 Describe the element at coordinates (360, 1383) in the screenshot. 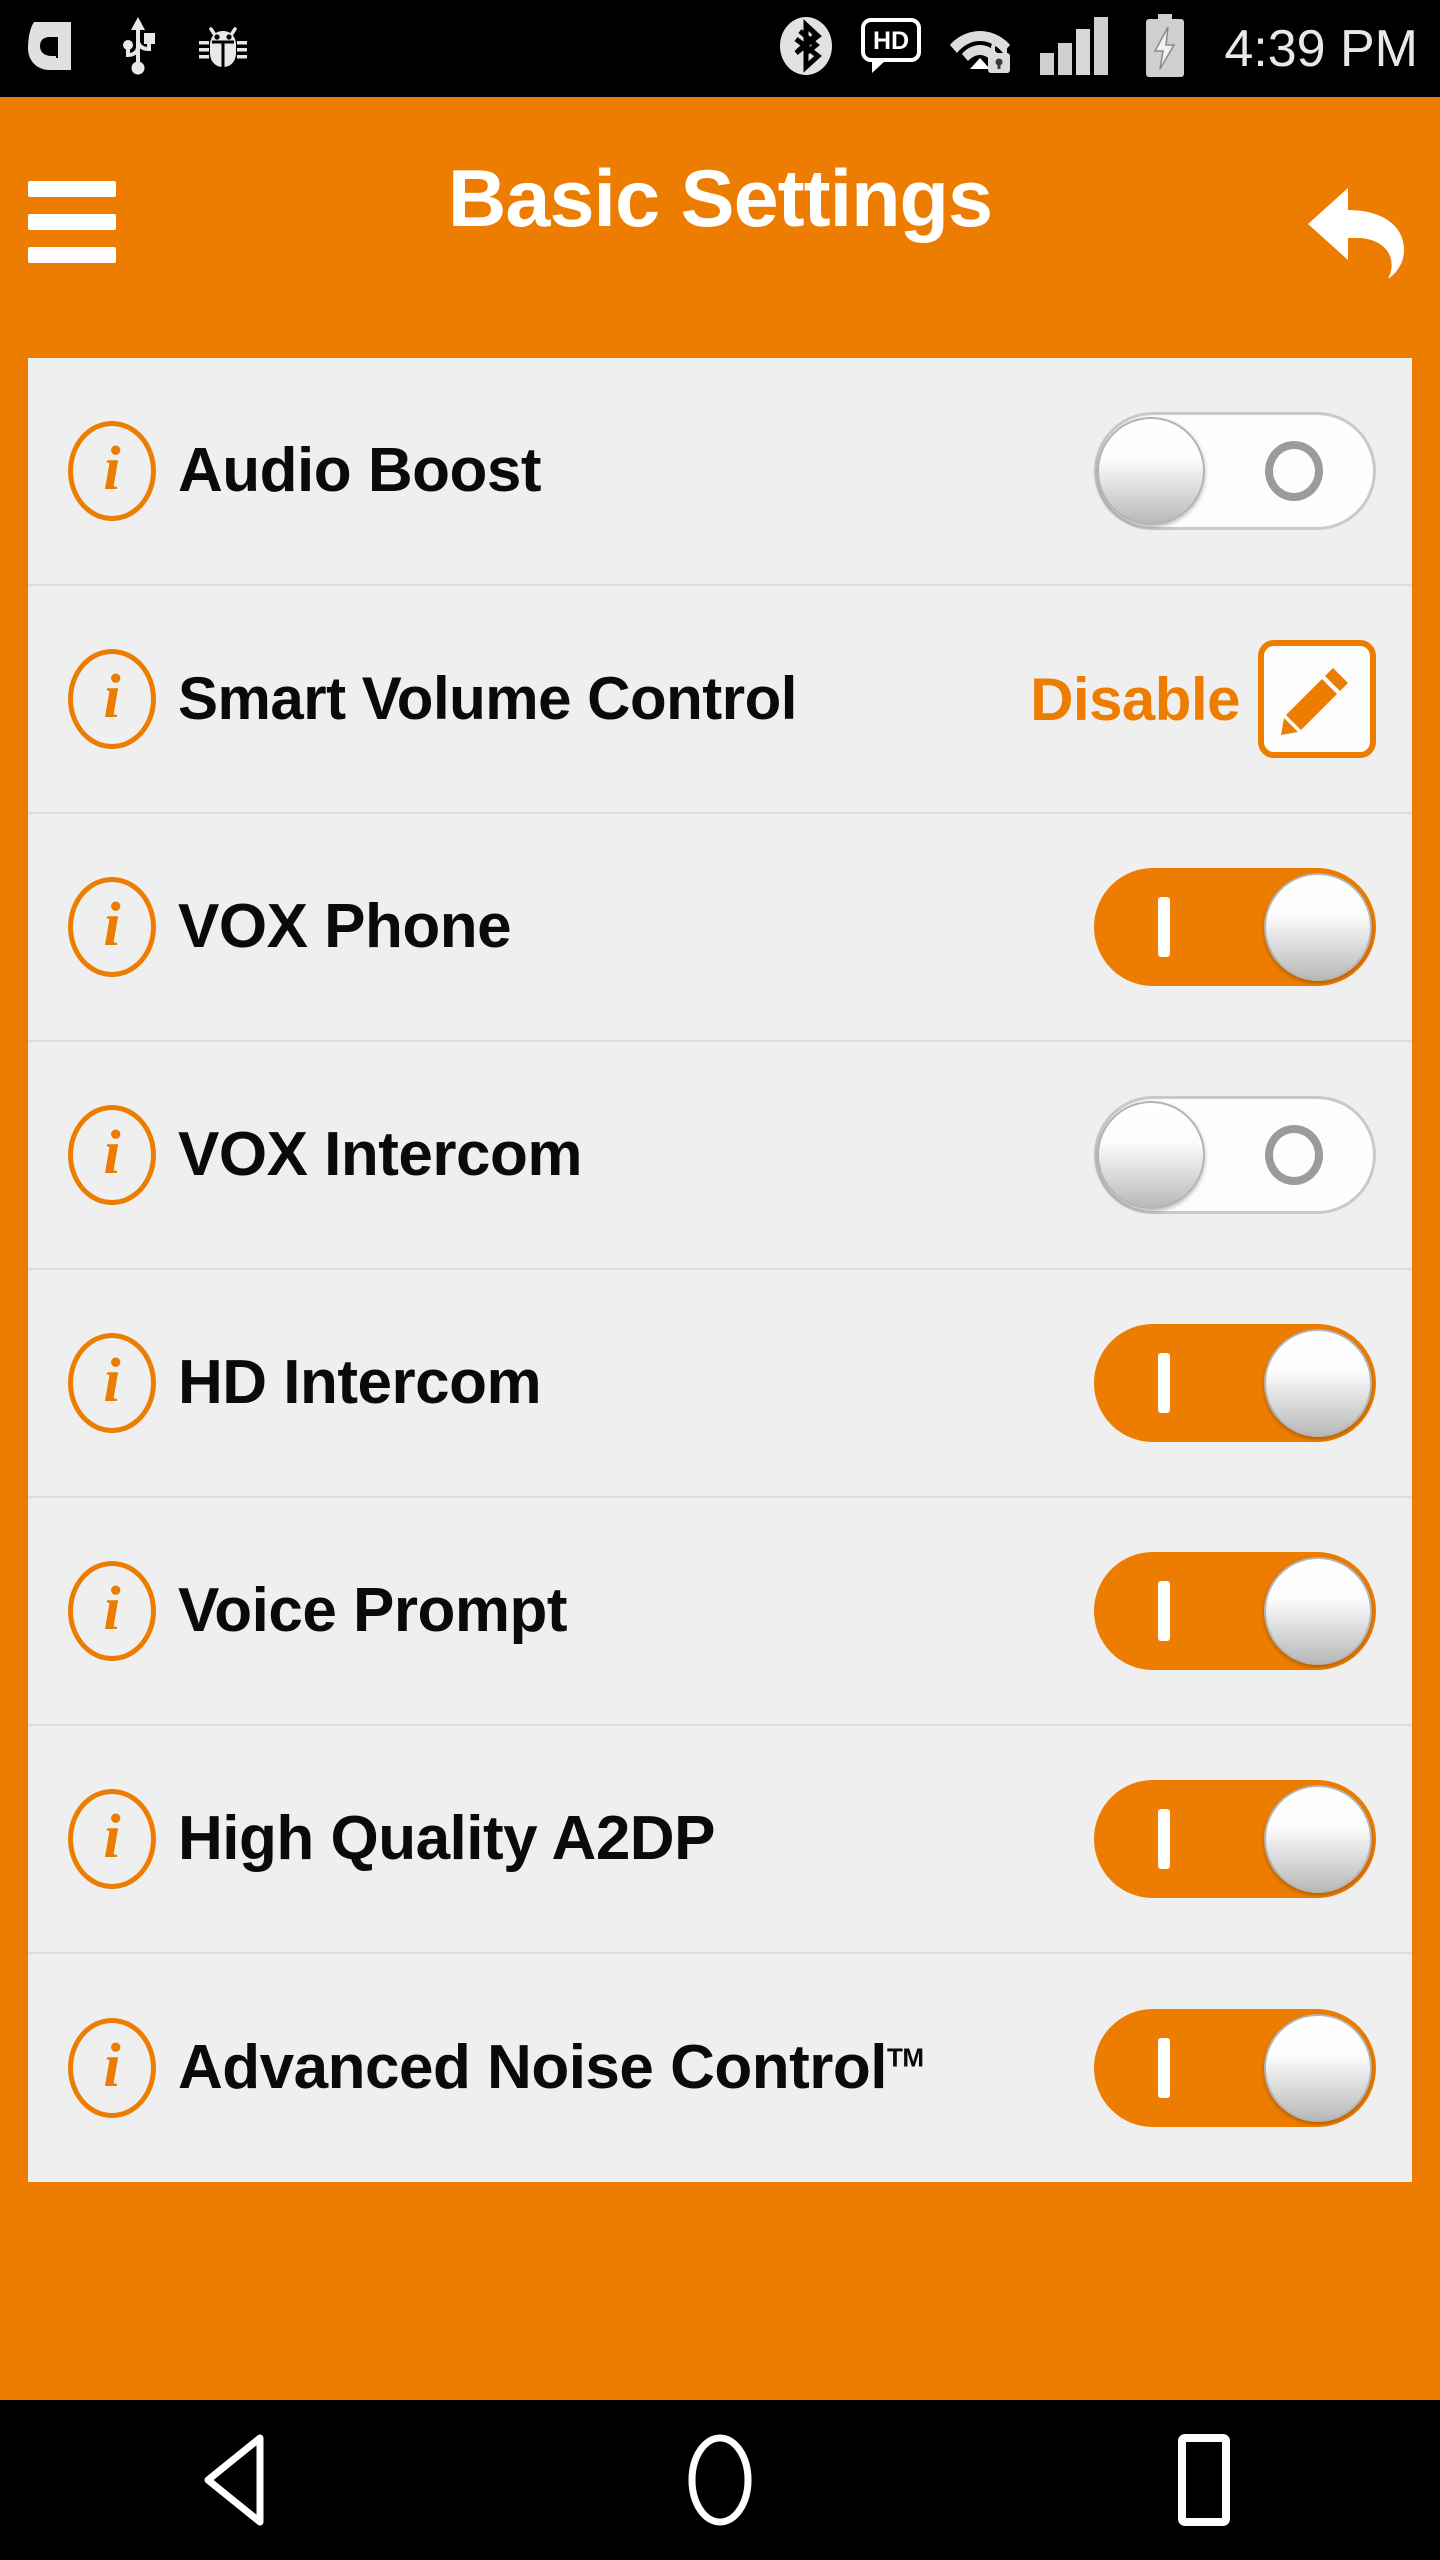

I see `setting-label: HD Intercom` at that location.